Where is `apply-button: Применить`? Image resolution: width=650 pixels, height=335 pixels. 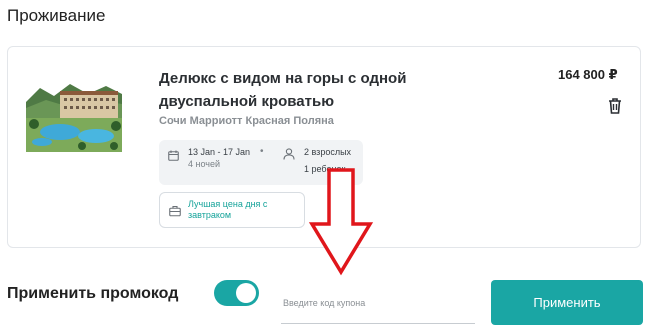
apply-button: Применить is located at coordinates (567, 302).